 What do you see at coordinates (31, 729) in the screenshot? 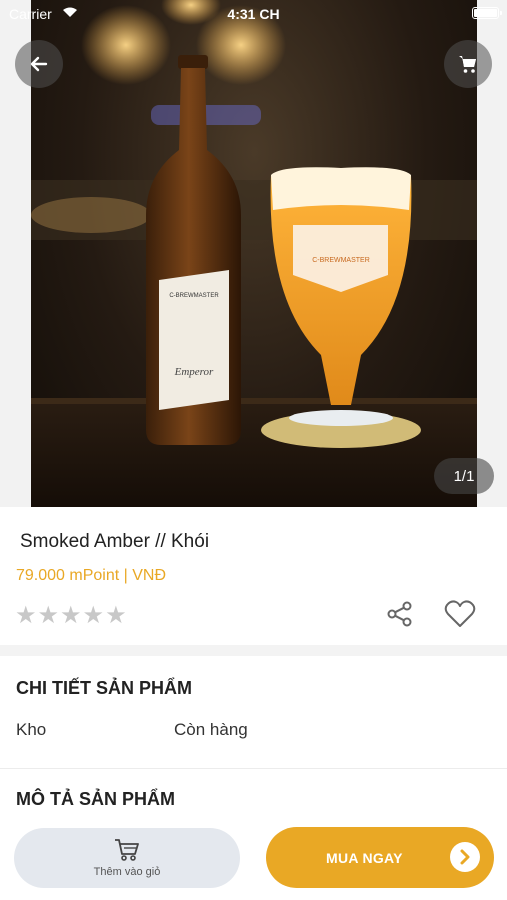
I see `detail-key-stock: Kho` at bounding box center [31, 729].